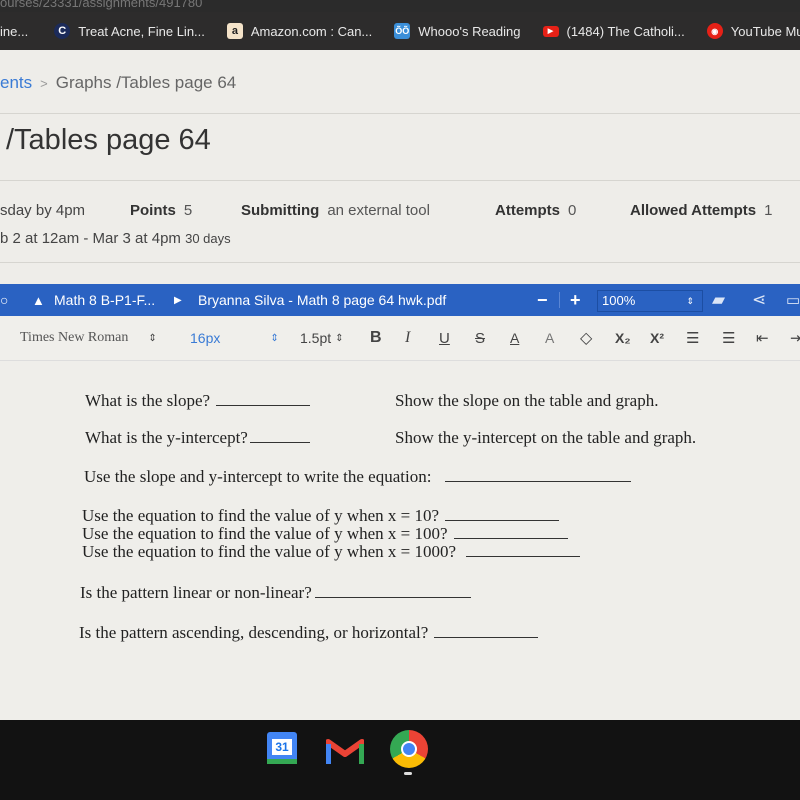  I want to click on subscript-button: X₂, so click(623, 338).